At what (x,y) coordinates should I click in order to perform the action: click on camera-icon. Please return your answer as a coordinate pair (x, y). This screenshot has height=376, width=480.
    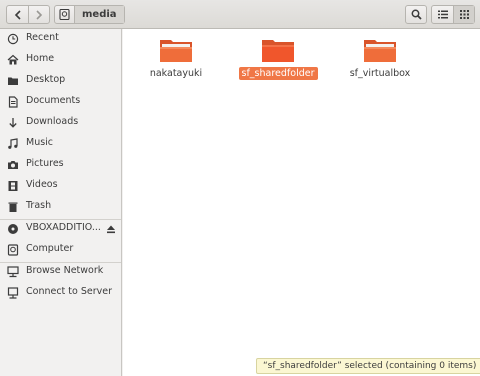
    Looking at the image, I should click on (13, 165).